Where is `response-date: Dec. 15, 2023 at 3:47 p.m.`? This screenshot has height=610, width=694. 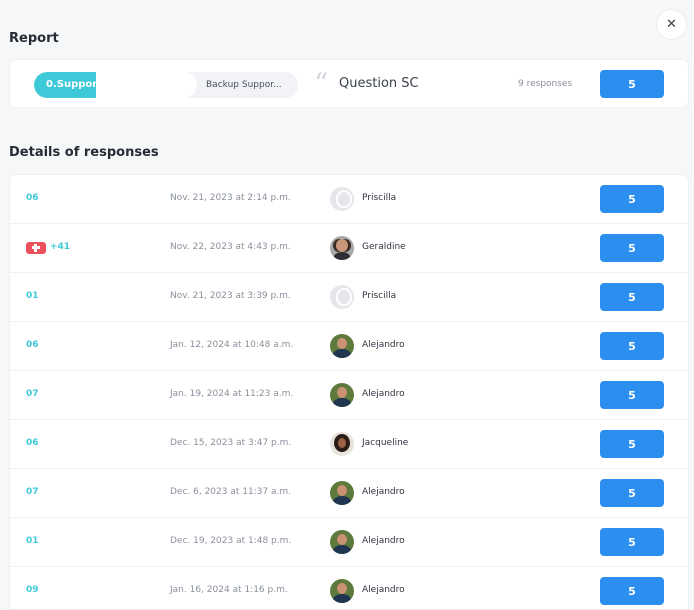
response-date: Dec. 15, 2023 at 3:47 p.m. is located at coordinates (231, 443).